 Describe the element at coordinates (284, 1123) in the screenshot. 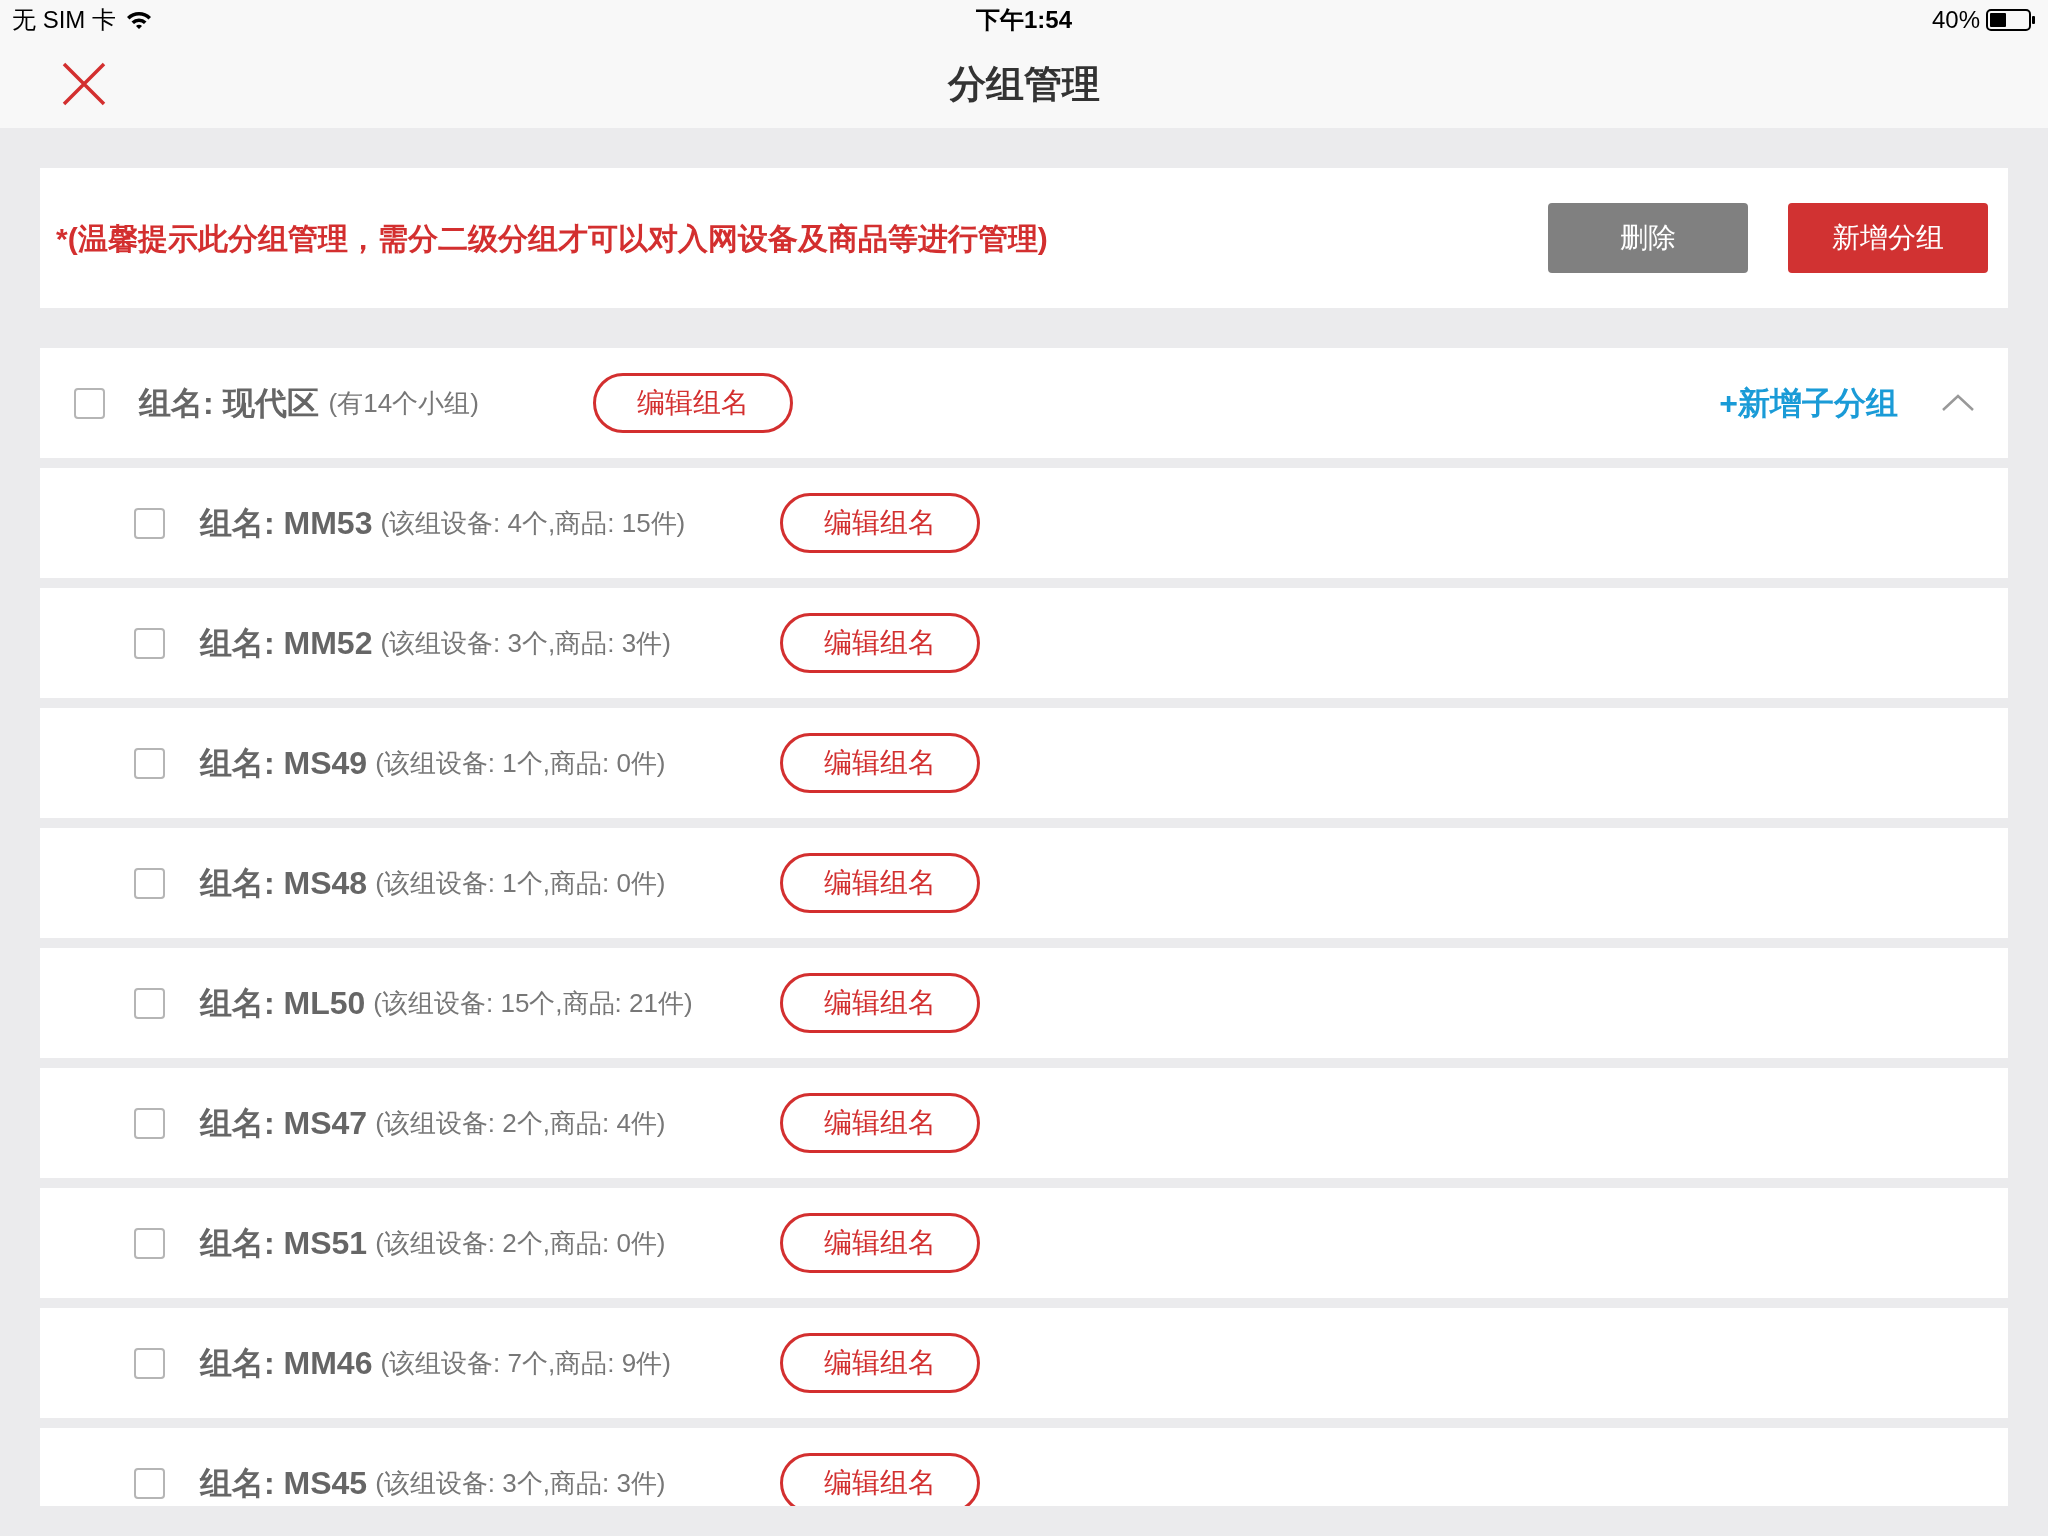

I see `subgroup-name: 组名: MS47` at that location.